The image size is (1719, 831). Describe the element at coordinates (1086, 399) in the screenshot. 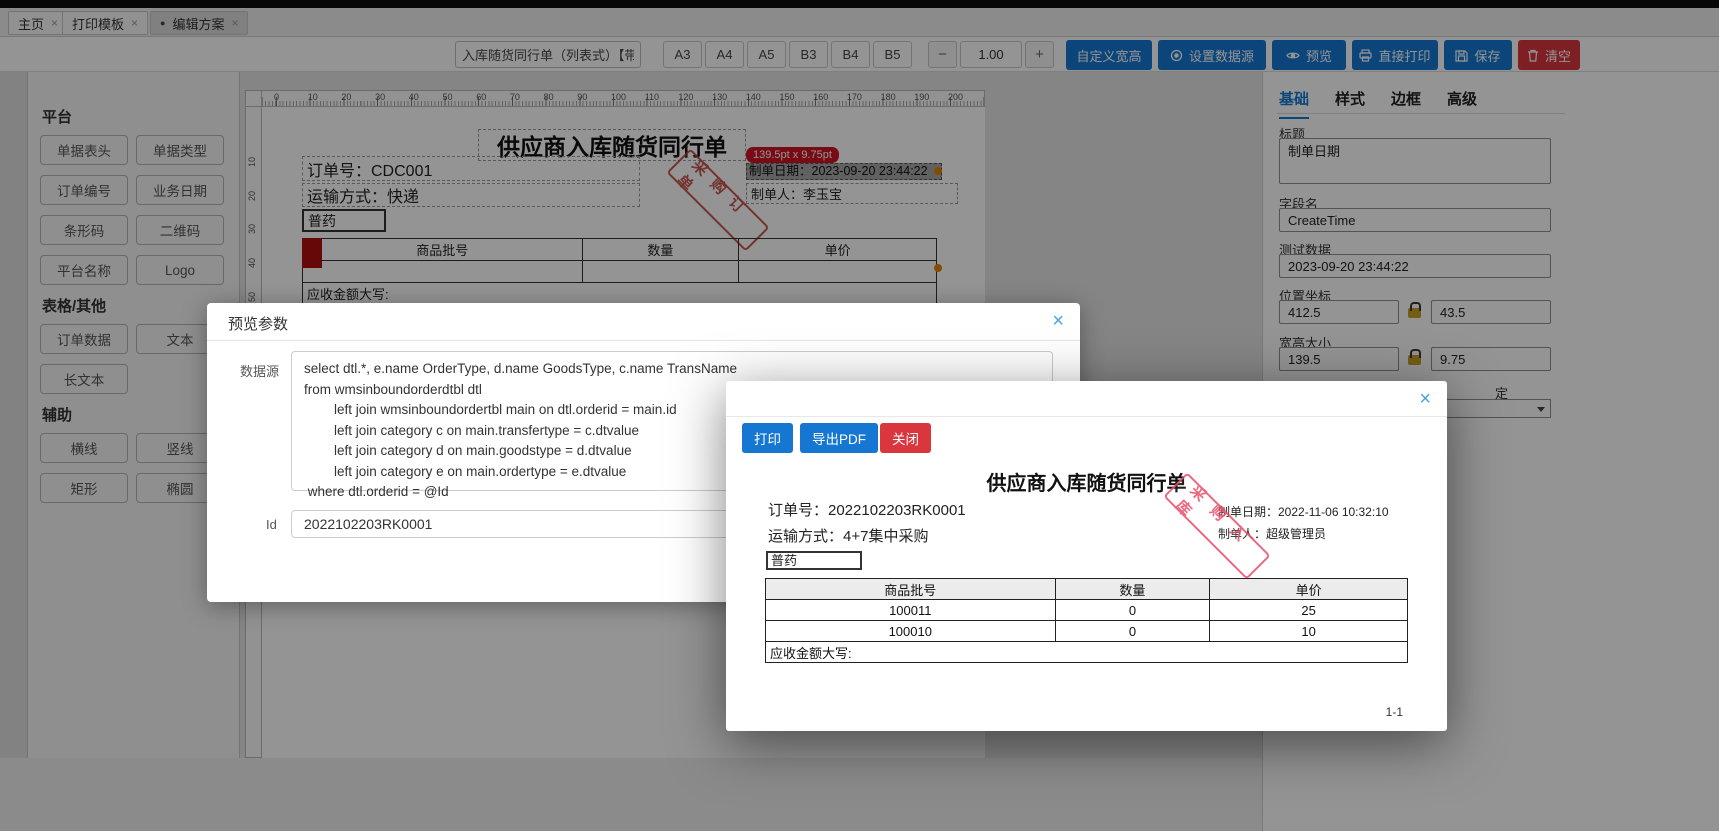

I see `modal-header: ×` at that location.